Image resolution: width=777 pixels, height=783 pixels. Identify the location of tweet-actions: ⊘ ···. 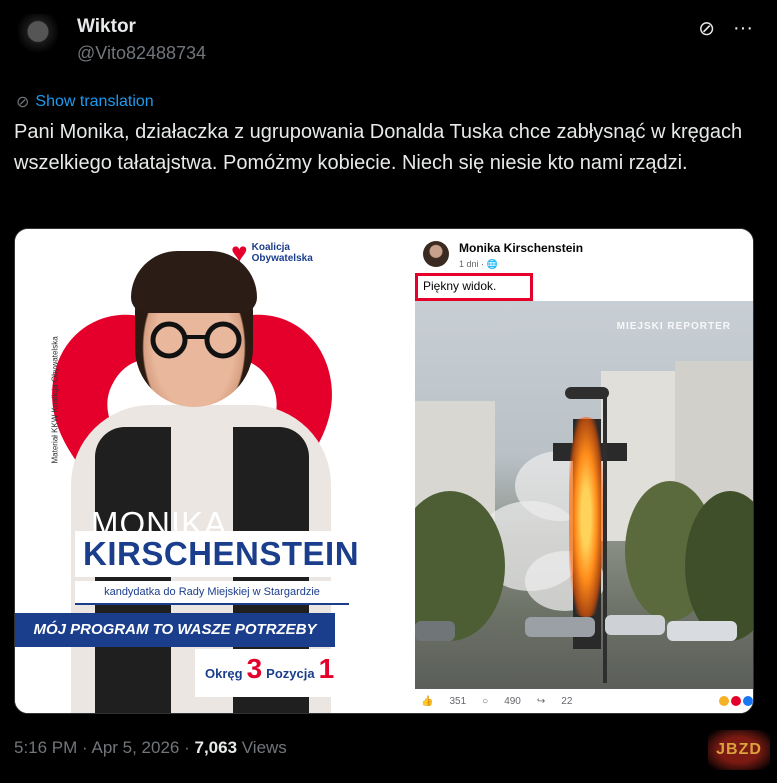
(725, 28).